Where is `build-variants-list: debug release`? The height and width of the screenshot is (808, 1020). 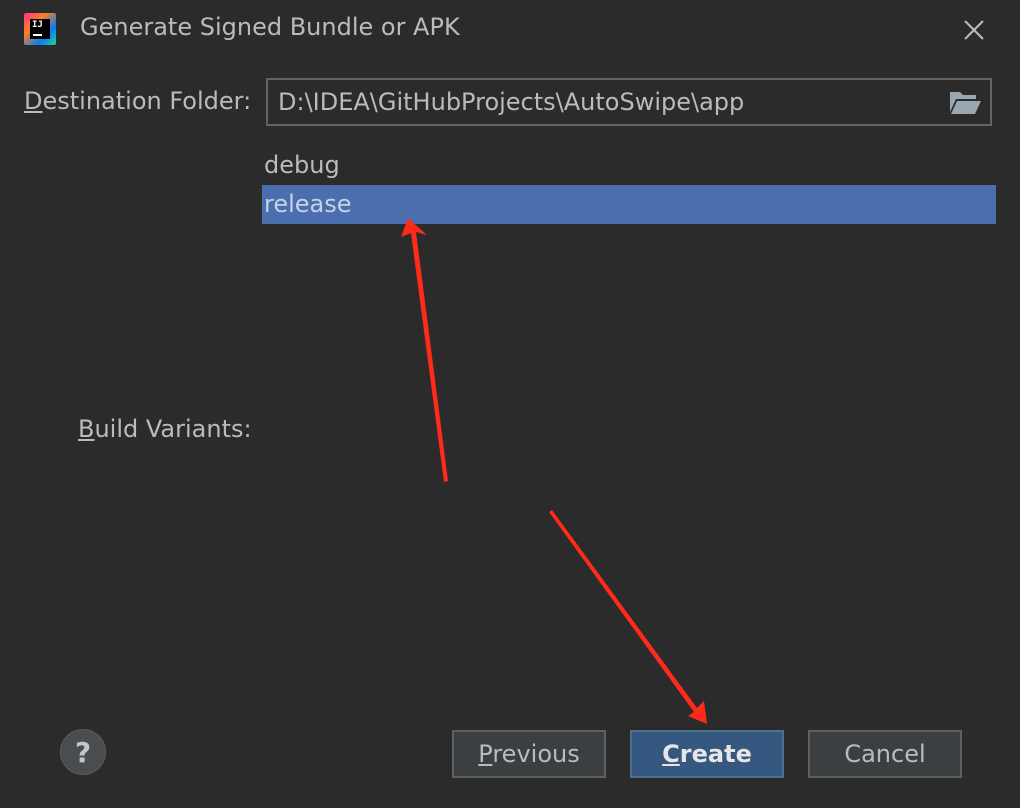 build-variants-list: debug release is located at coordinates (629, 185).